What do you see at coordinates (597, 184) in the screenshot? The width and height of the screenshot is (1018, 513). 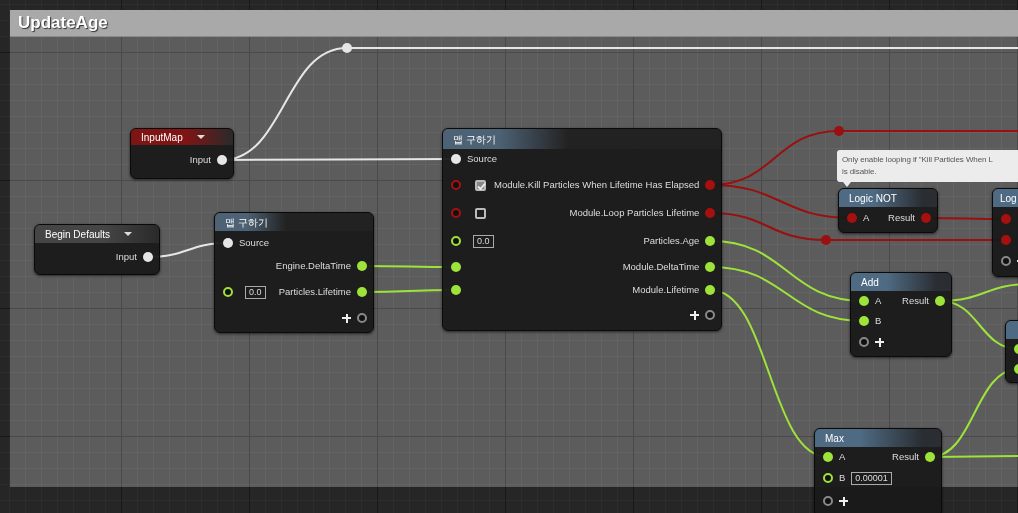 I see `pin-label: Module.Kill Particles When Lifetime Has Elapsed` at bounding box center [597, 184].